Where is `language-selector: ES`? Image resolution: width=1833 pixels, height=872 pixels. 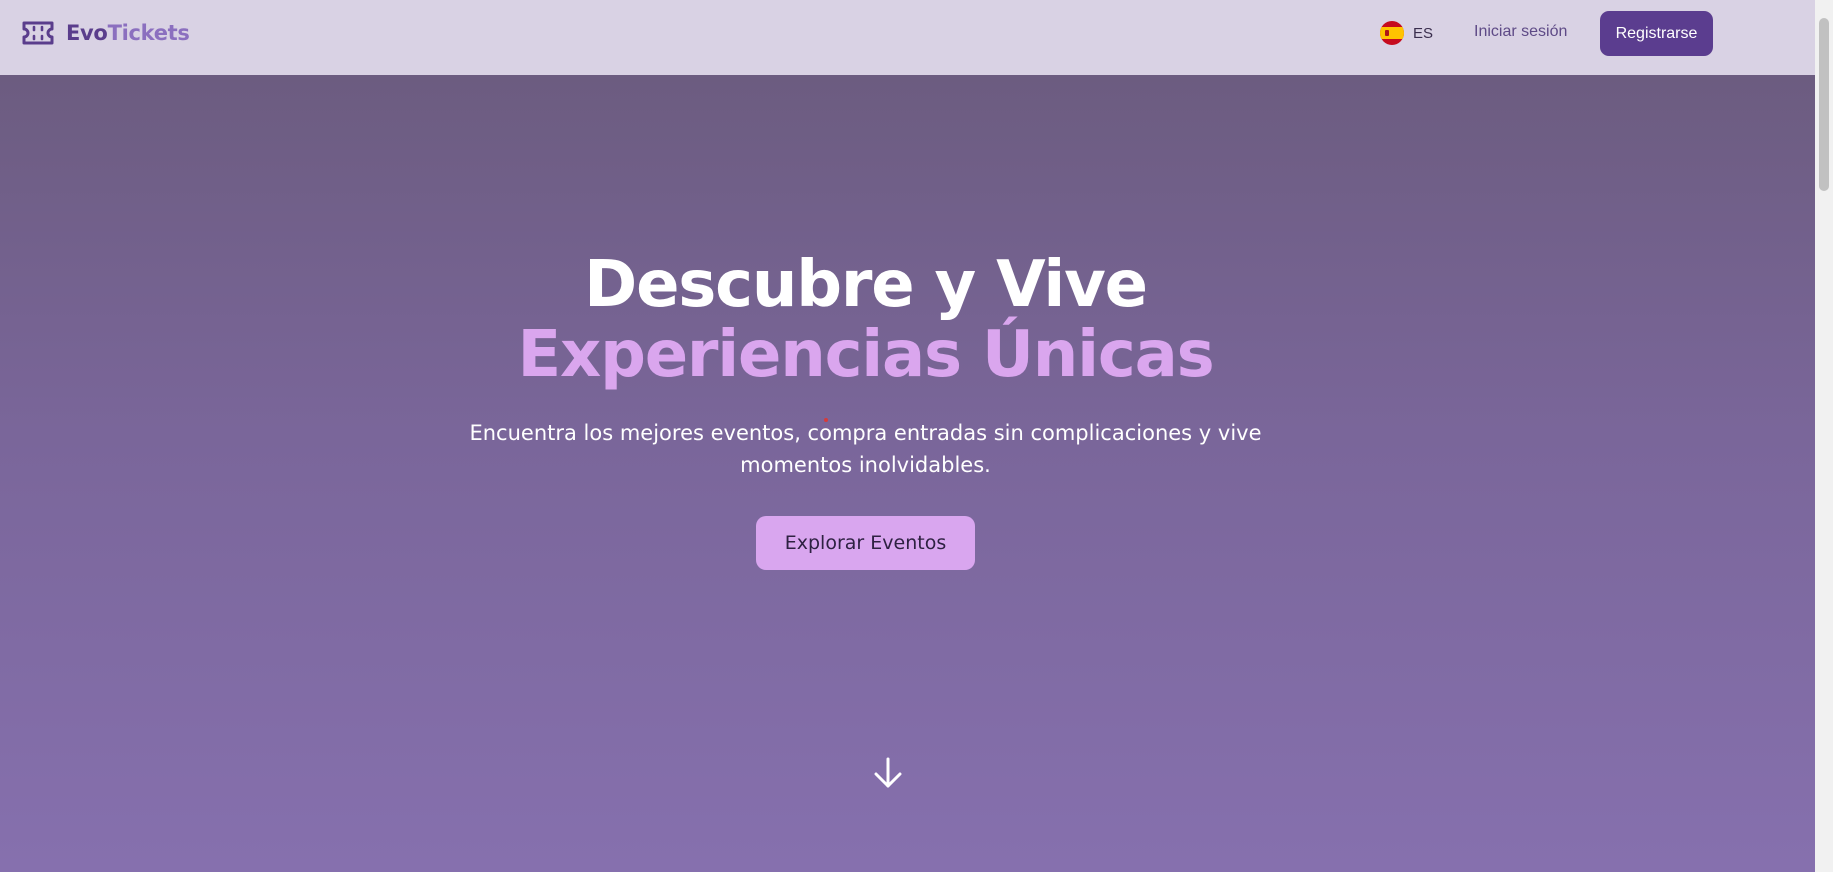
language-selector: ES is located at coordinates (1406, 33).